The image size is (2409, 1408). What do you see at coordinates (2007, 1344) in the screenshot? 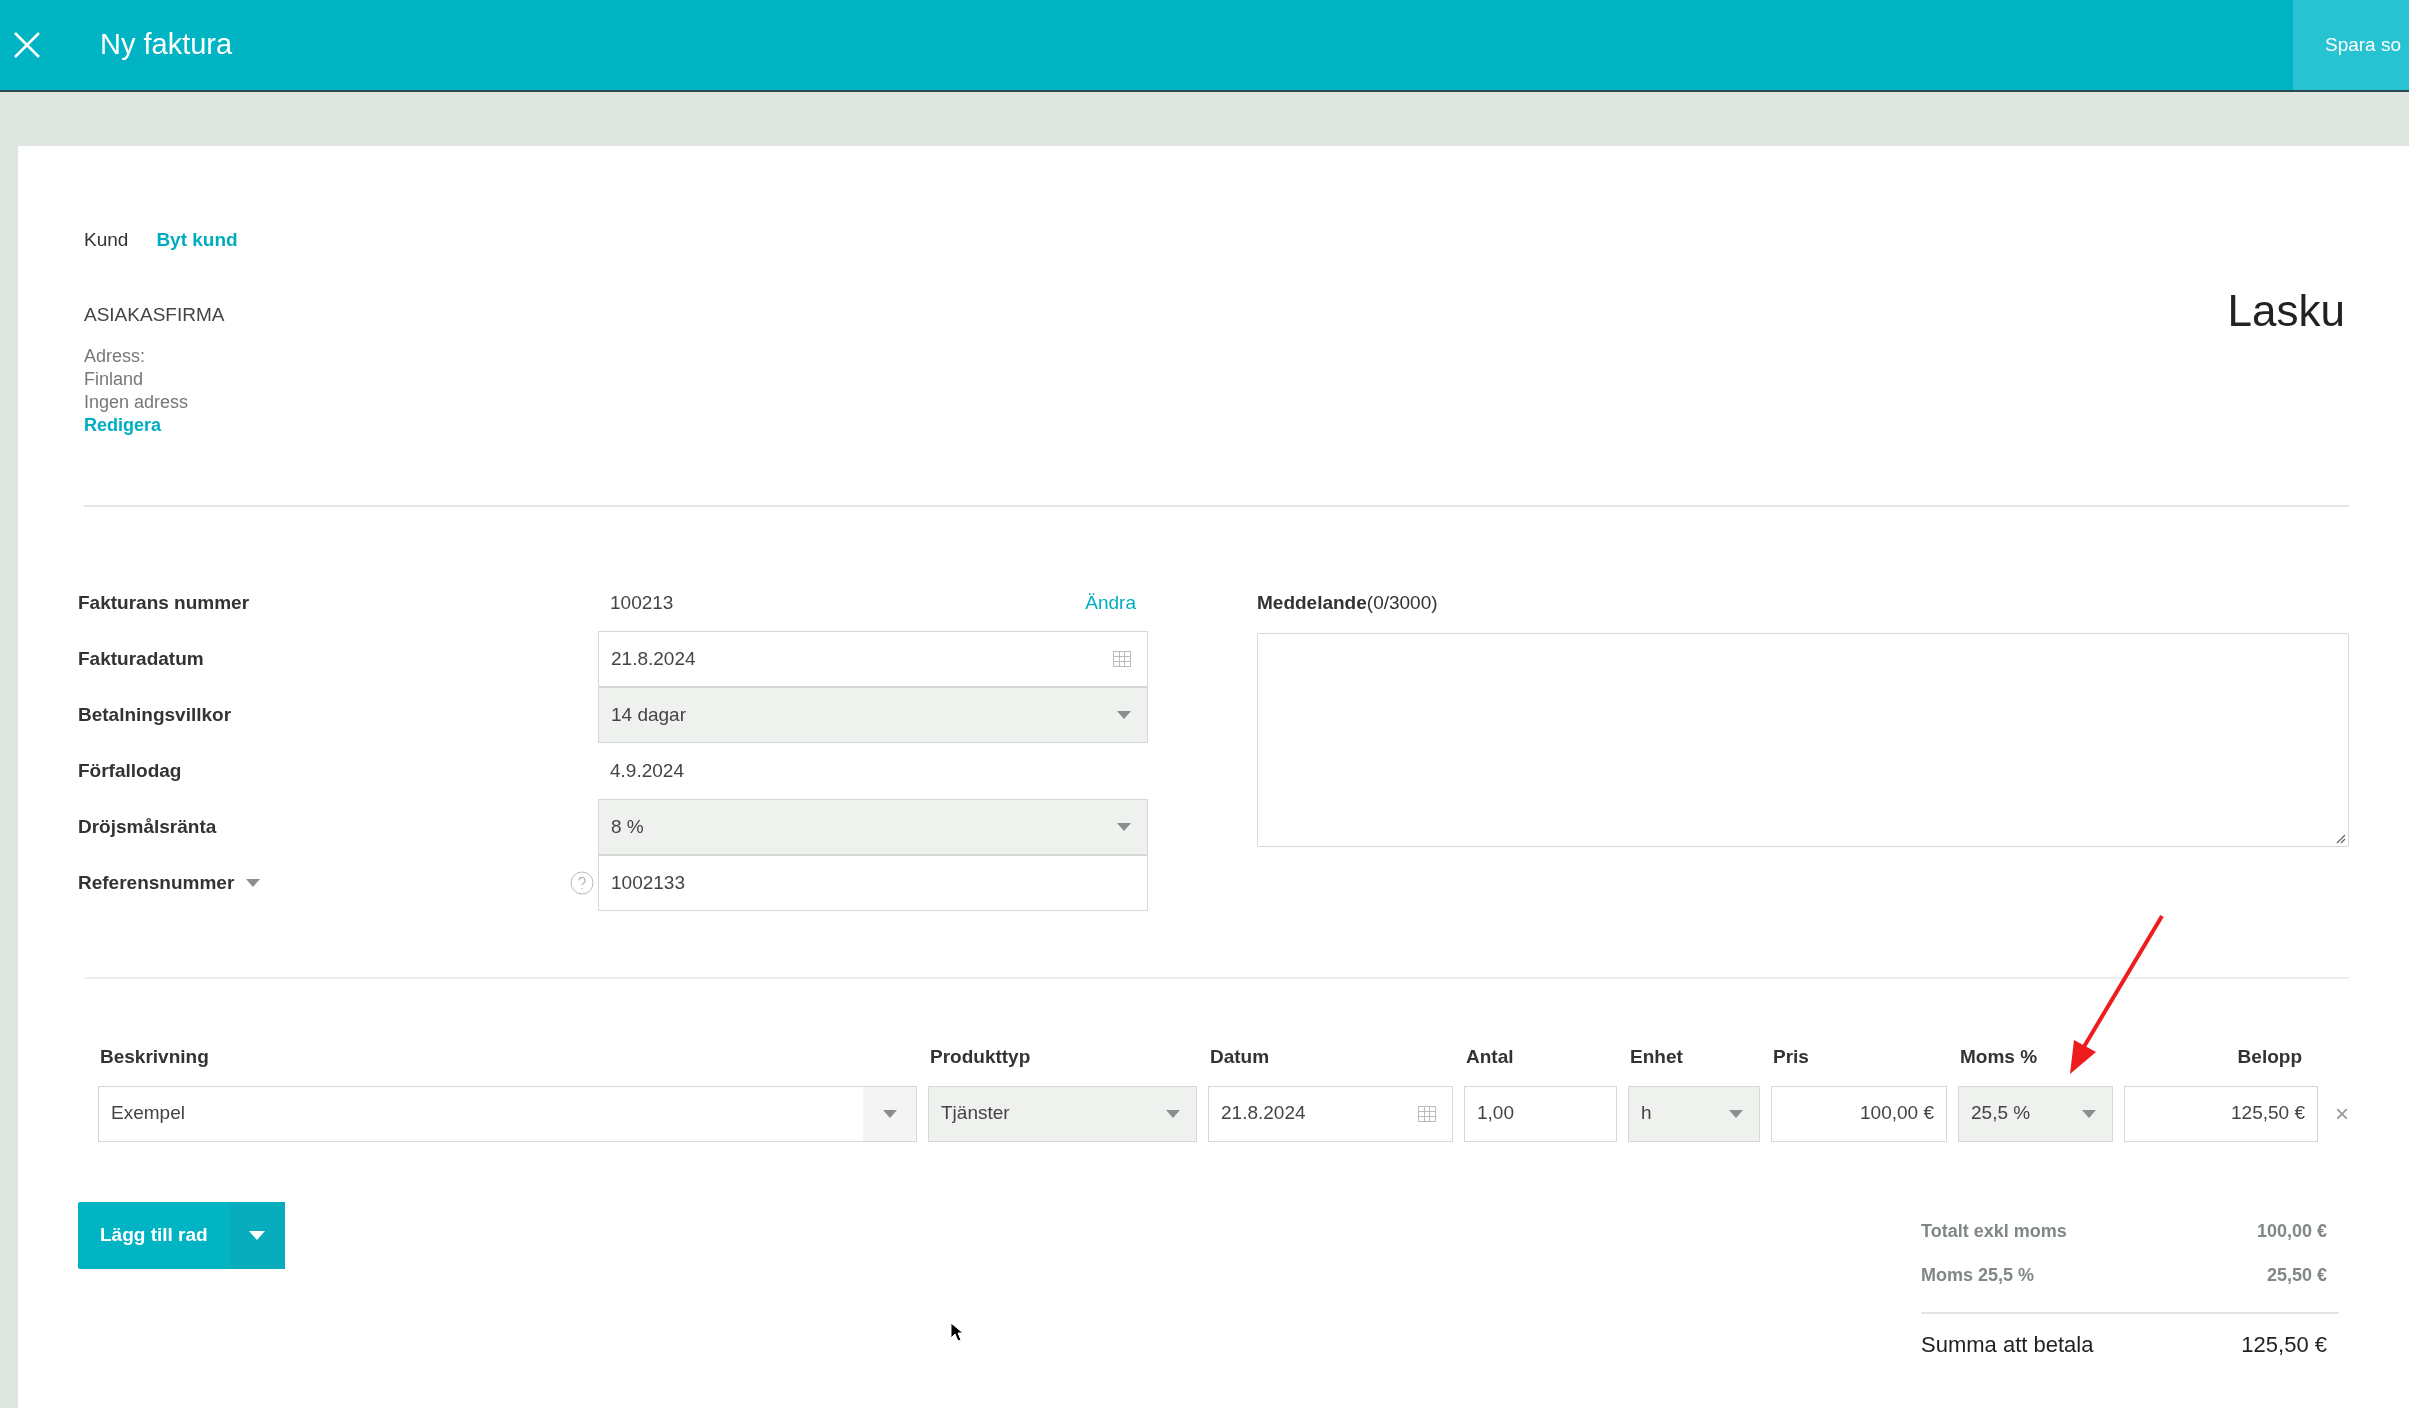
I see `total-label: Summa att betala` at bounding box center [2007, 1344].